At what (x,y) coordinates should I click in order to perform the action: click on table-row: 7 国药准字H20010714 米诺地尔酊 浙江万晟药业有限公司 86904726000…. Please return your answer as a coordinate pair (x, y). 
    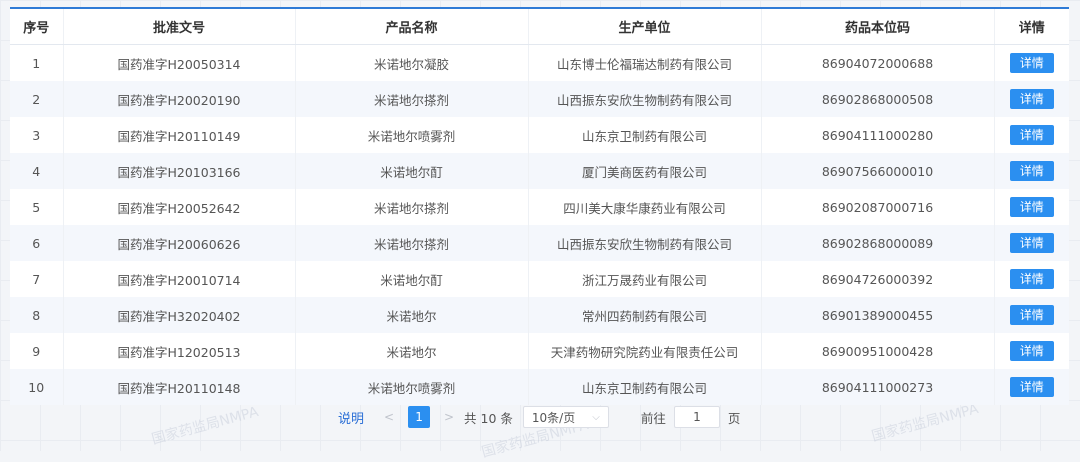
    Looking at the image, I should click on (539, 279).